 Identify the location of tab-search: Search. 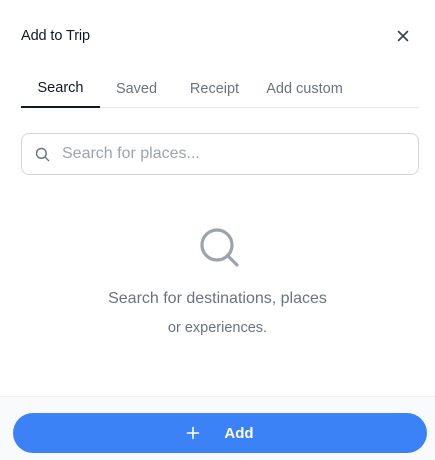
(60, 89).